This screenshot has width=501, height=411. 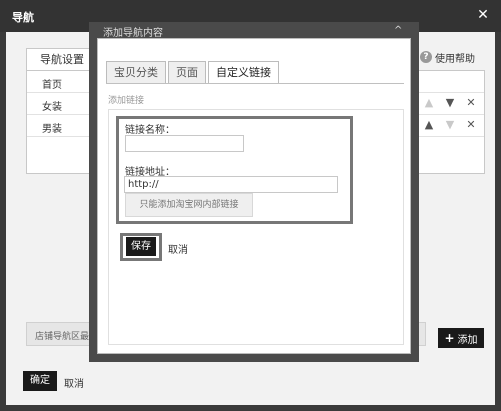 What do you see at coordinates (243, 72) in the screenshot?
I see `tab-custom-link: 自定义链接` at bounding box center [243, 72].